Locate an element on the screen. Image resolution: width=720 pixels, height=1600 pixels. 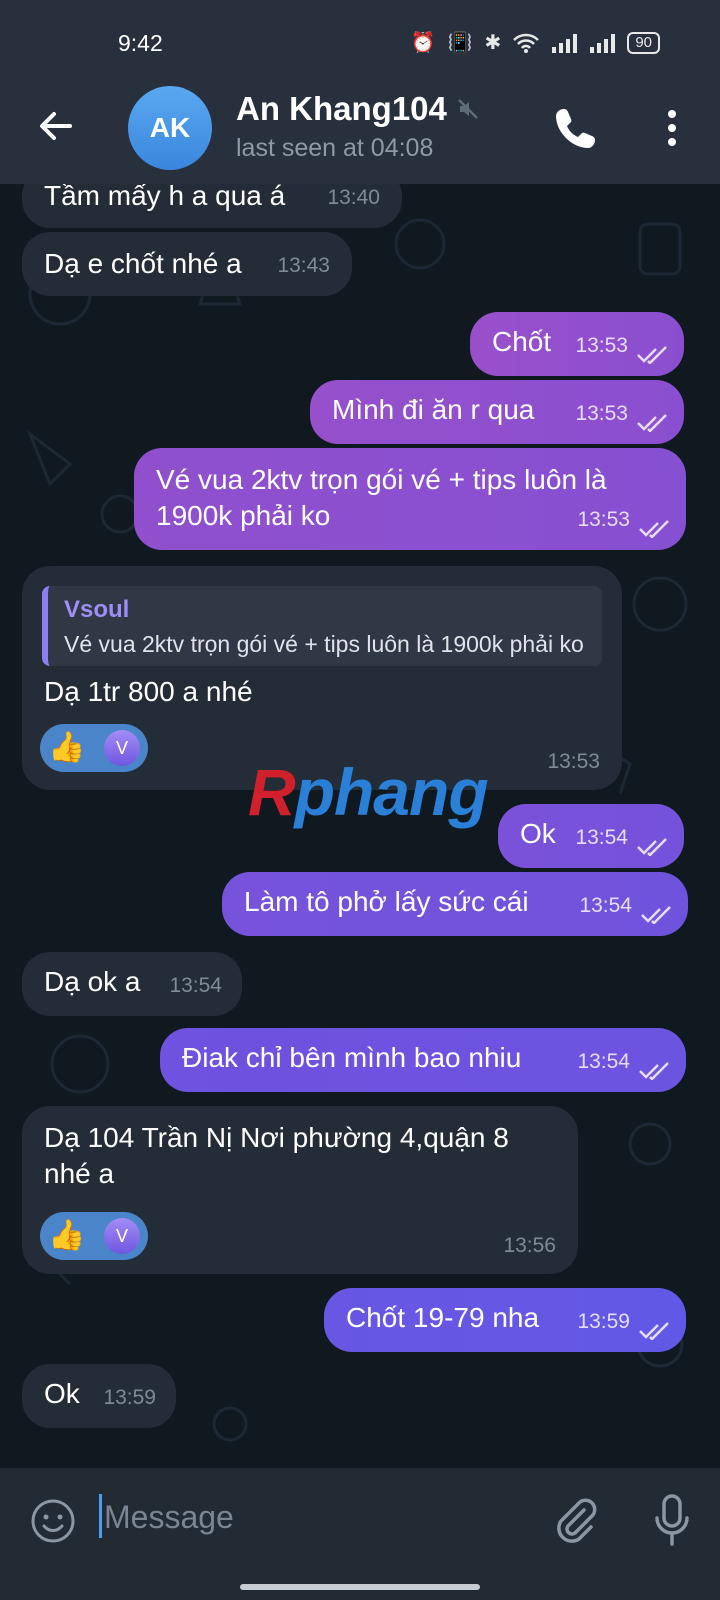
message-input is located at coordinates (314, 1517).